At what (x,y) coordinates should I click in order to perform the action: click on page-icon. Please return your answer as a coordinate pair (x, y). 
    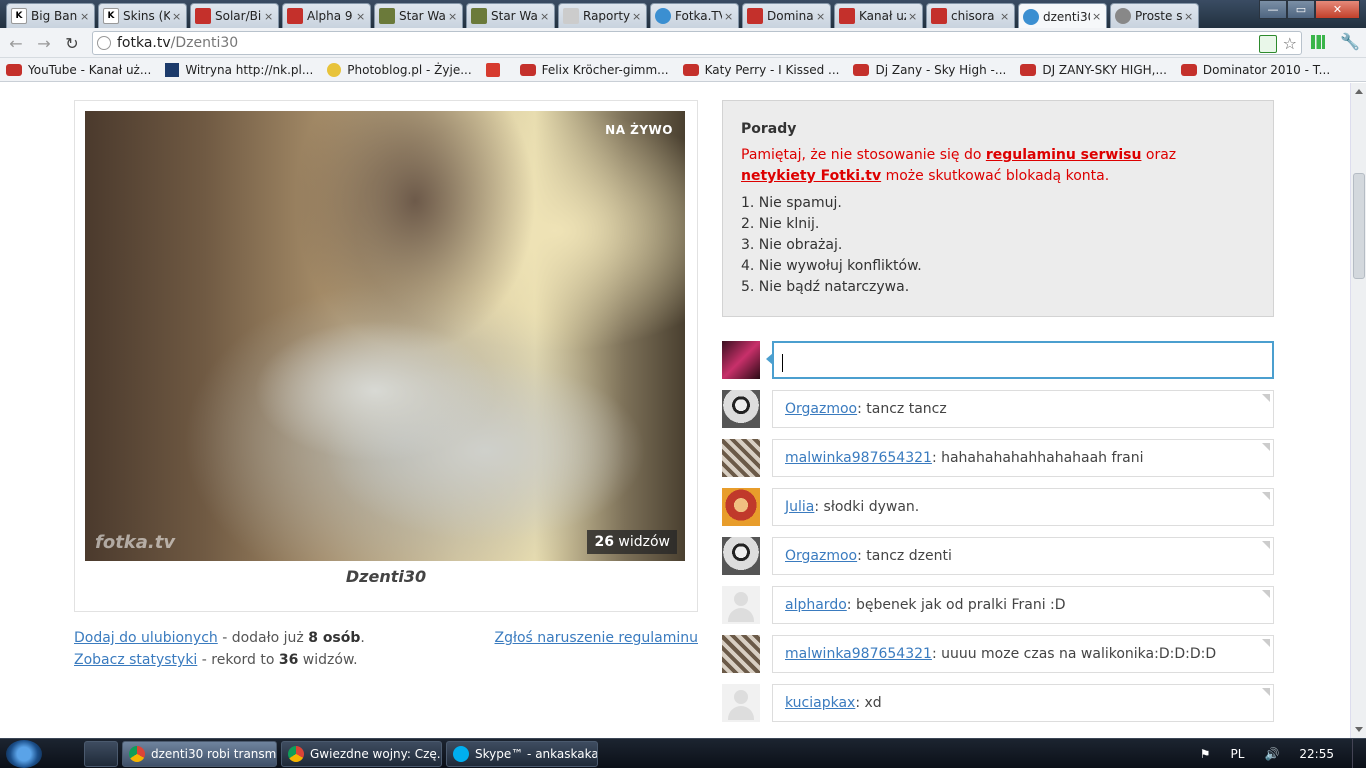
    Looking at the image, I should click on (104, 43).